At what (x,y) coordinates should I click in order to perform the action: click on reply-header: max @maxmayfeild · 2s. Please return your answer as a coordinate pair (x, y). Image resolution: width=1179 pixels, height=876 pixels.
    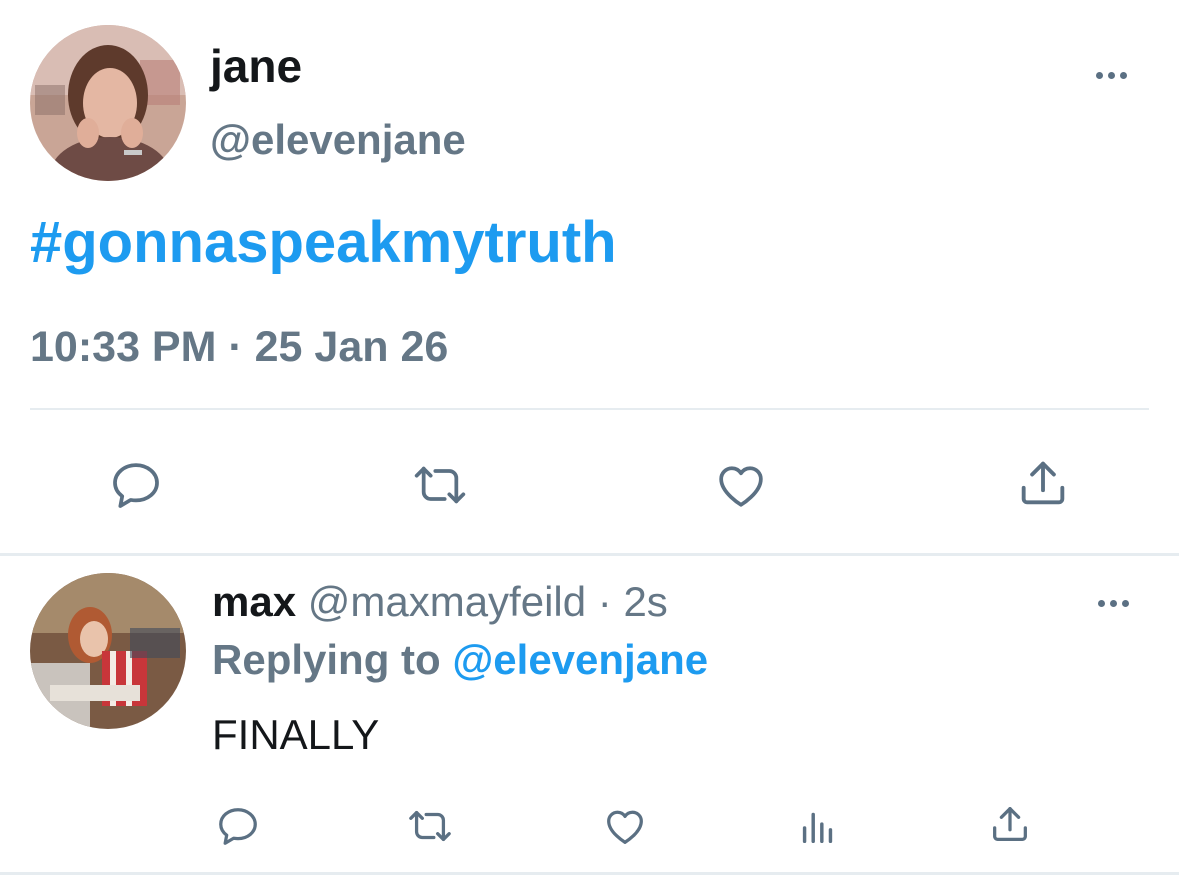
    Looking at the image, I should click on (440, 602).